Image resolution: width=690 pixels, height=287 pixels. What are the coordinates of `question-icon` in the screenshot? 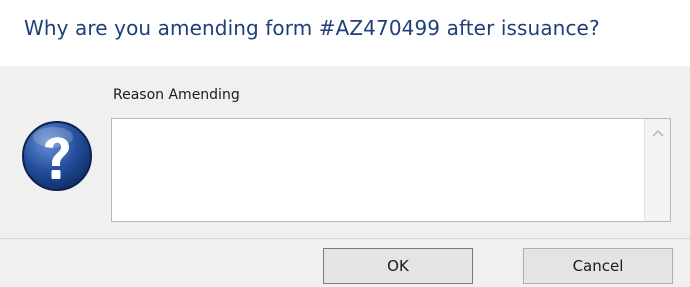 It's located at (57, 156).